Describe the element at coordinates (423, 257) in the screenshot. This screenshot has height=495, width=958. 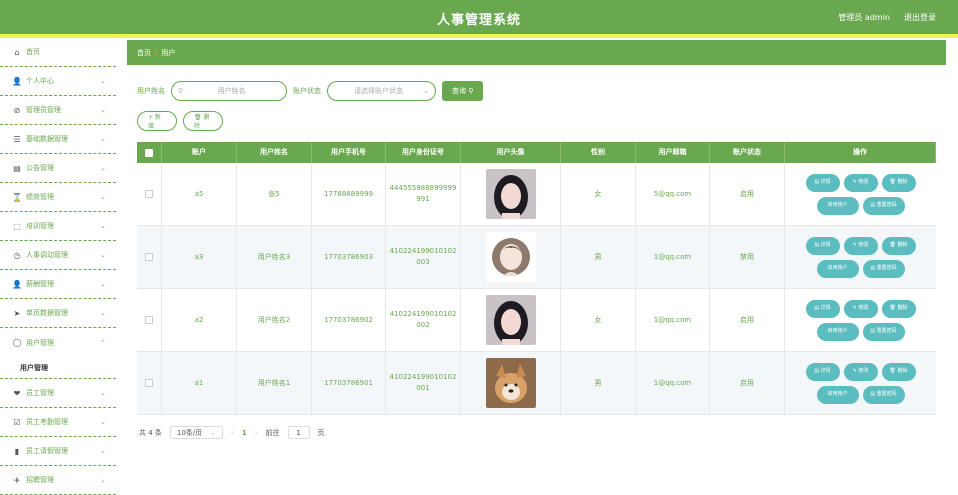
I see `cell-id-card: 410224199010102003` at that location.